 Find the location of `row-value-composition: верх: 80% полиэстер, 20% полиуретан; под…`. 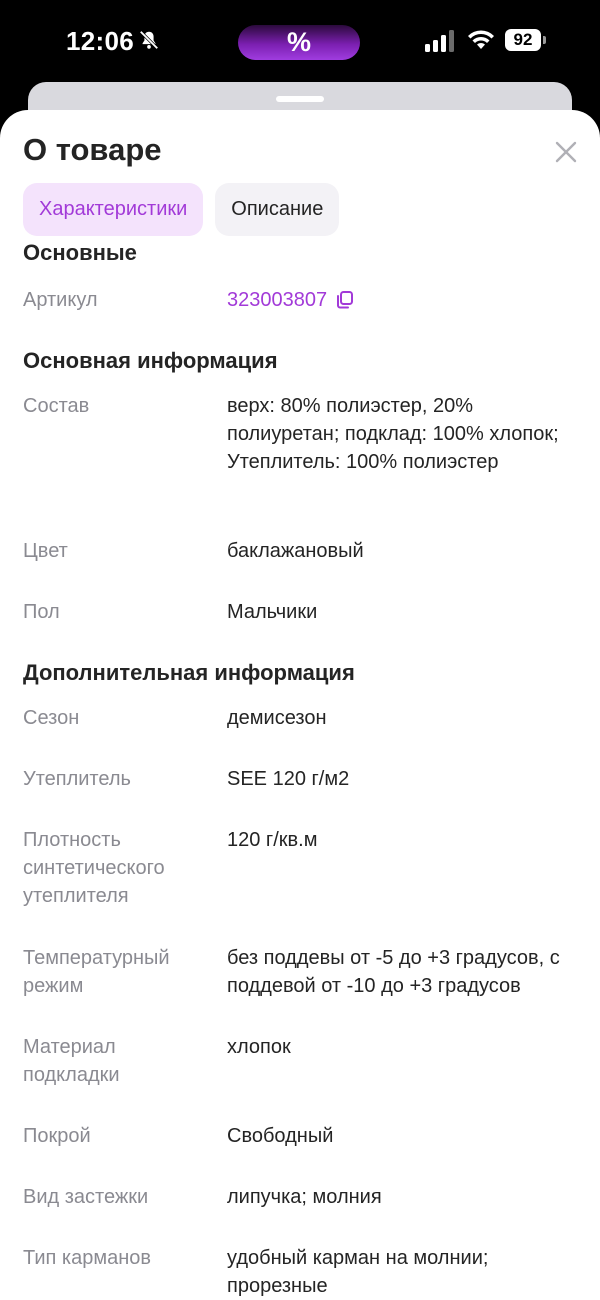

row-value-composition: верх: 80% полиэстер, 20% полиуретан; под… is located at coordinates (393, 434).